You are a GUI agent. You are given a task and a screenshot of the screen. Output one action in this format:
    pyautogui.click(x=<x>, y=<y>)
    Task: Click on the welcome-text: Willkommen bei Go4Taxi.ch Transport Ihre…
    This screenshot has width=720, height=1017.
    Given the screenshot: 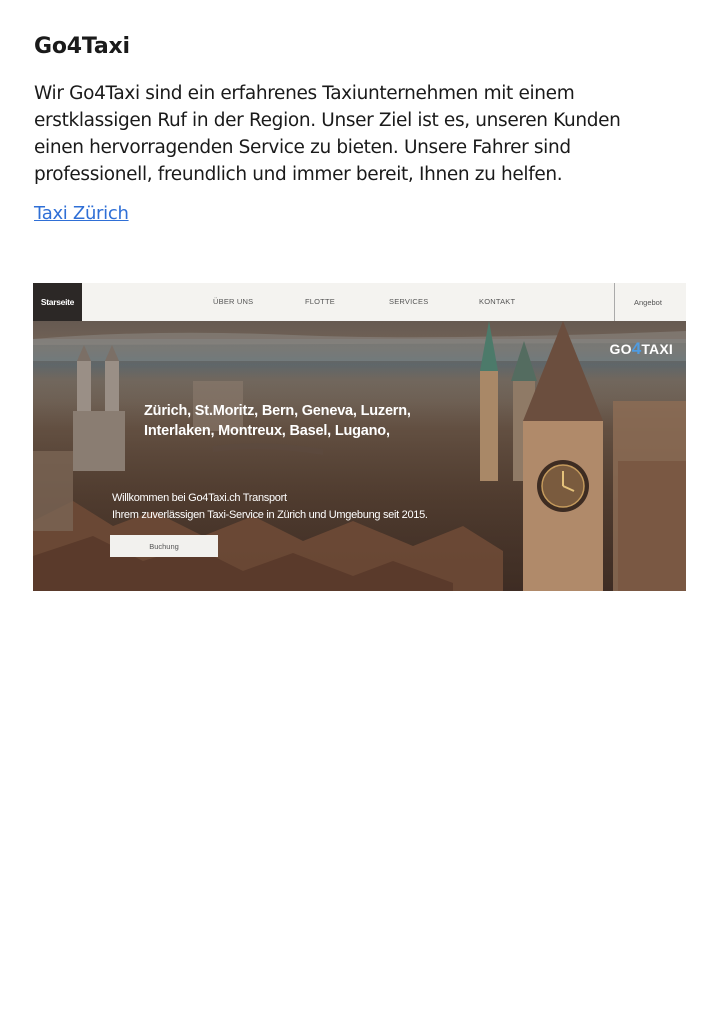 What is the action you would take?
    pyautogui.click(x=270, y=507)
    